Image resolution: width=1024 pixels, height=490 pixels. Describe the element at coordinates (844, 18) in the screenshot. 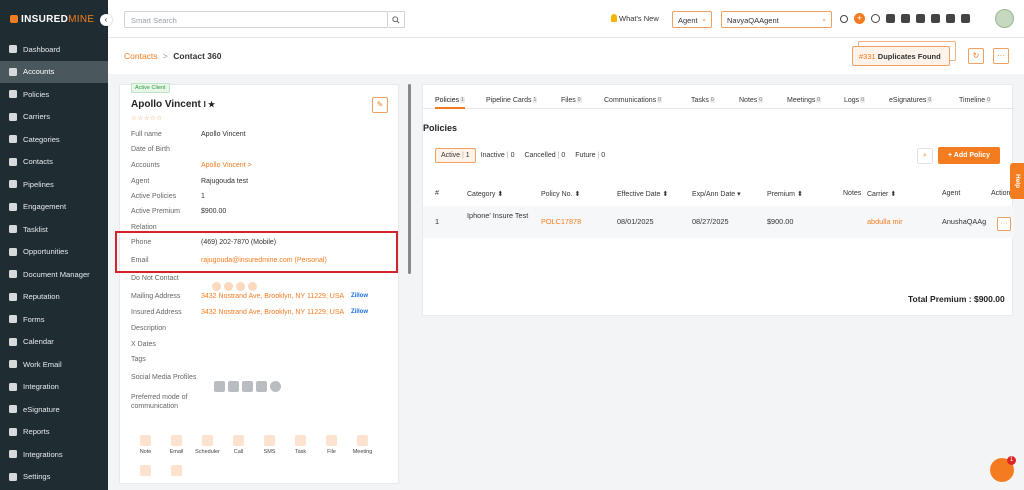

I see `refresh-icon` at that location.